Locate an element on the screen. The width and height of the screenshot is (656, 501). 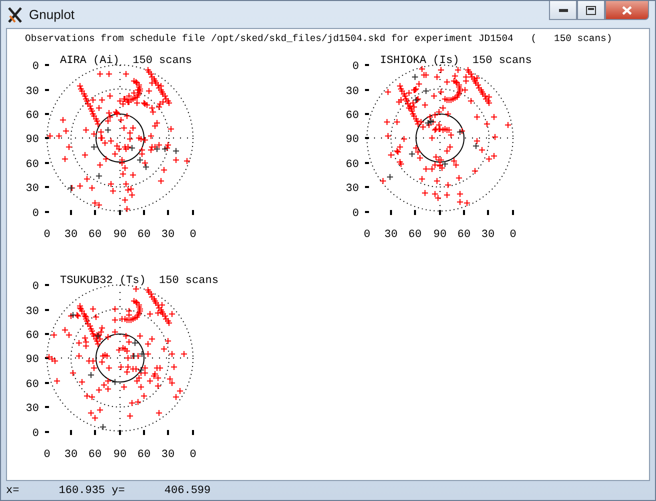
close-icon is located at coordinates (627, 10).